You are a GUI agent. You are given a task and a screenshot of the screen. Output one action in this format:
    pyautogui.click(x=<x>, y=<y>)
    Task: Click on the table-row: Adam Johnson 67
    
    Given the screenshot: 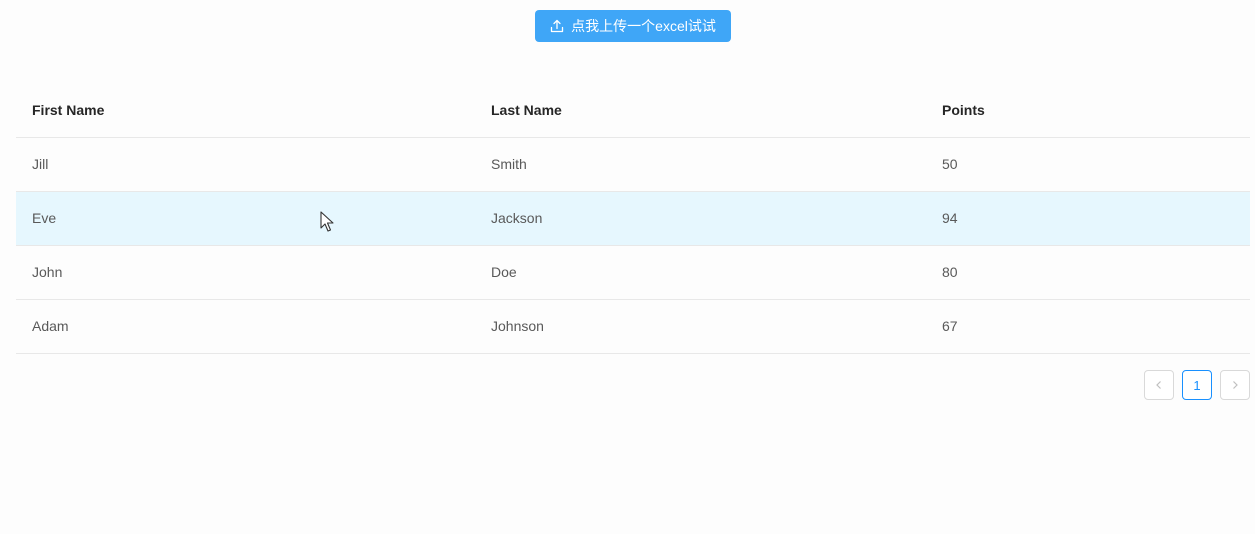 What is the action you would take?
    pyautogui.click(x=633, y=327)
    